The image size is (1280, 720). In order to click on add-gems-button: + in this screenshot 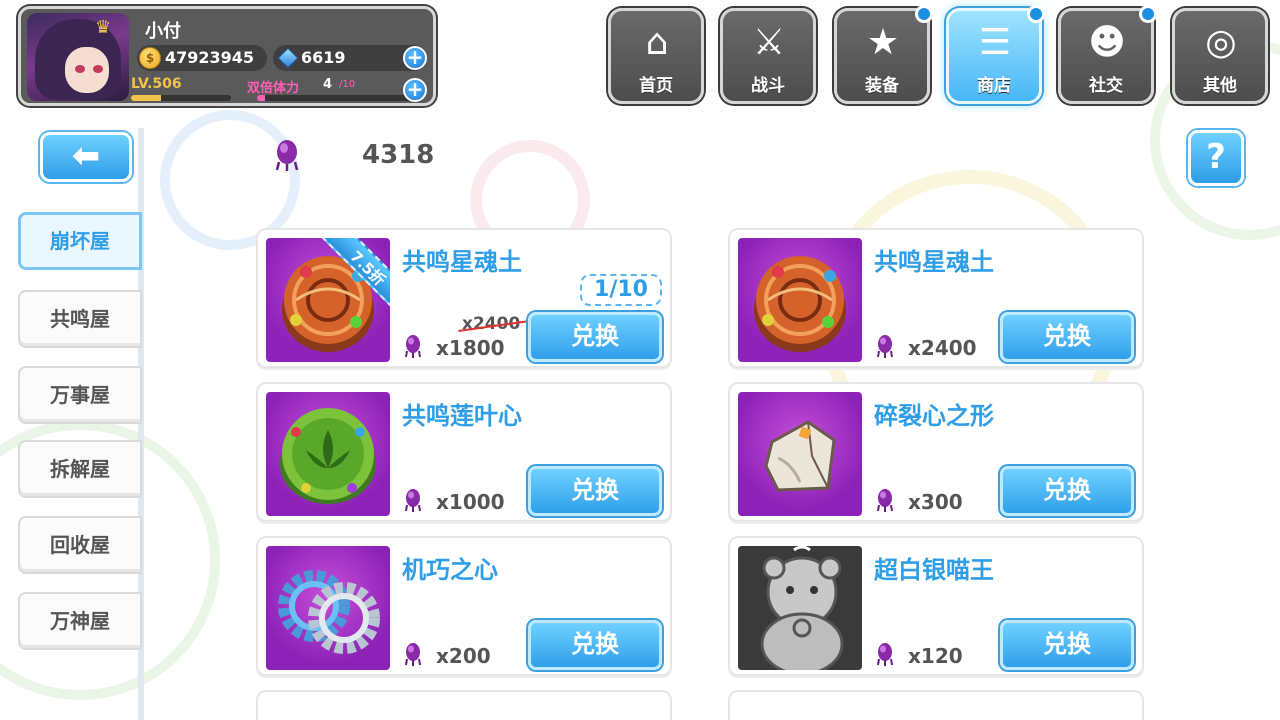, I will do `click(415, 58)`.